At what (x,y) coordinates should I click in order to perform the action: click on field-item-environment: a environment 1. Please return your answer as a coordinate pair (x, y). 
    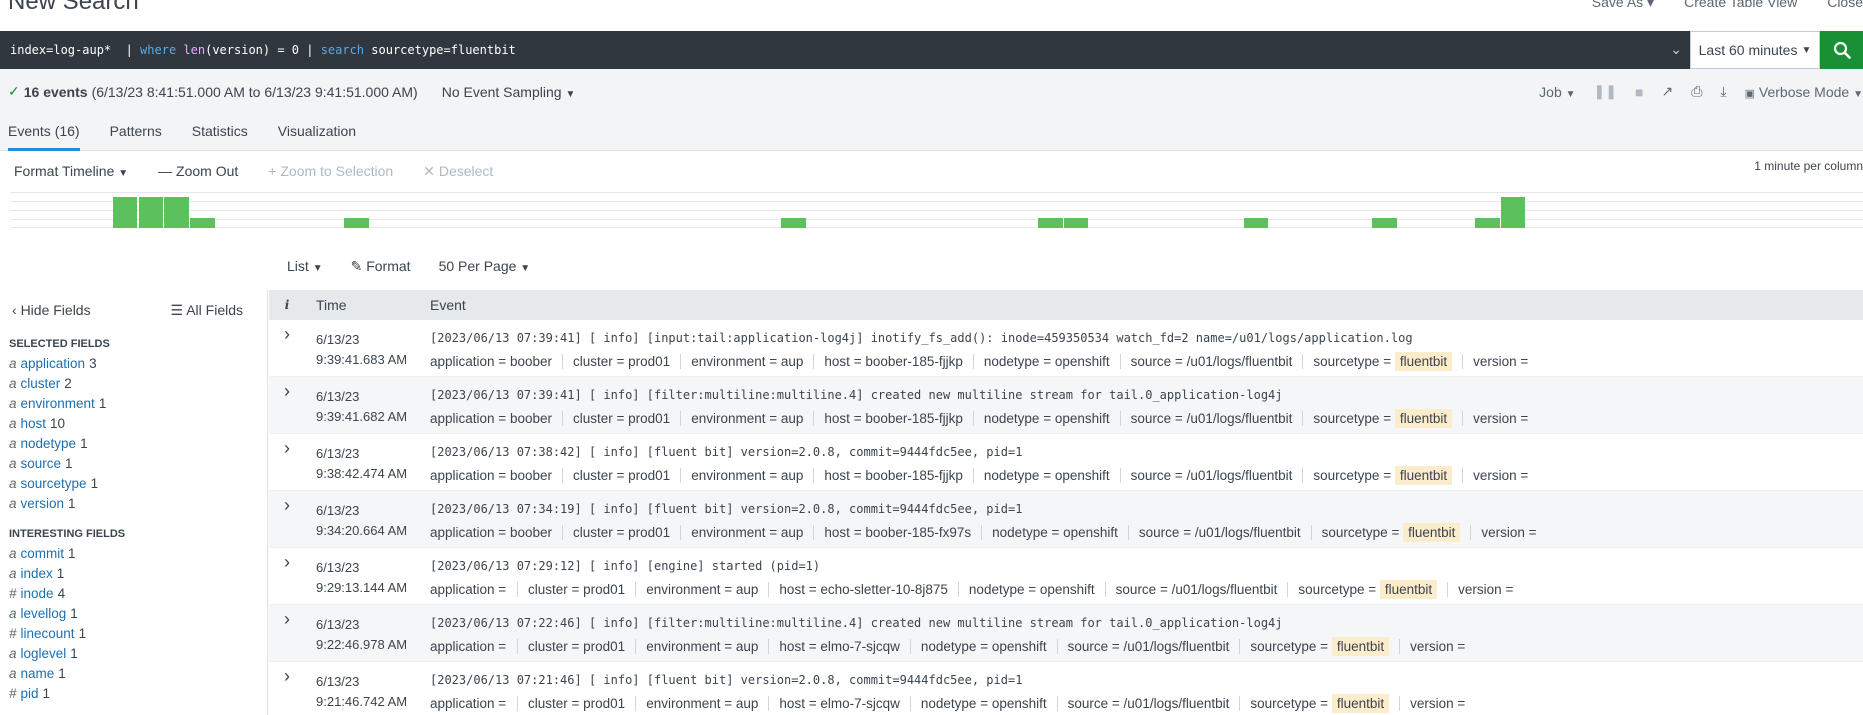
    Looking at the image, I should click on (138, 404).